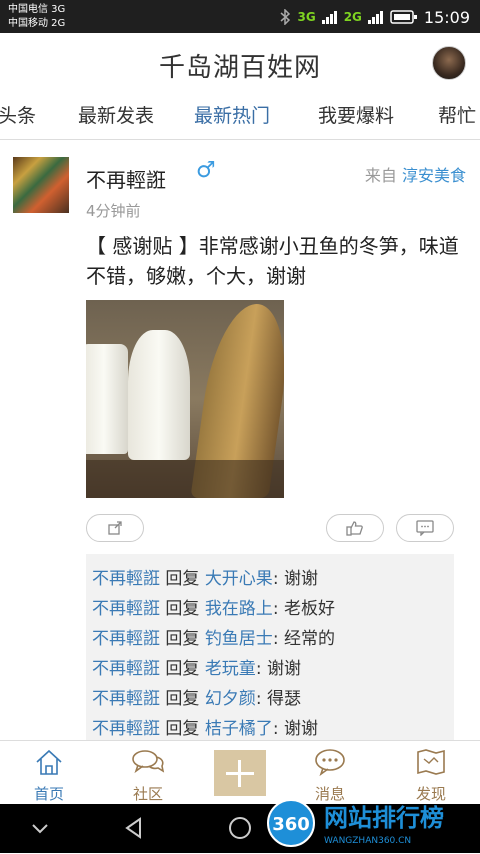 This screenshot has width=480, height=854. I want to click on nav-community-label: 社区, so click(147, 794).